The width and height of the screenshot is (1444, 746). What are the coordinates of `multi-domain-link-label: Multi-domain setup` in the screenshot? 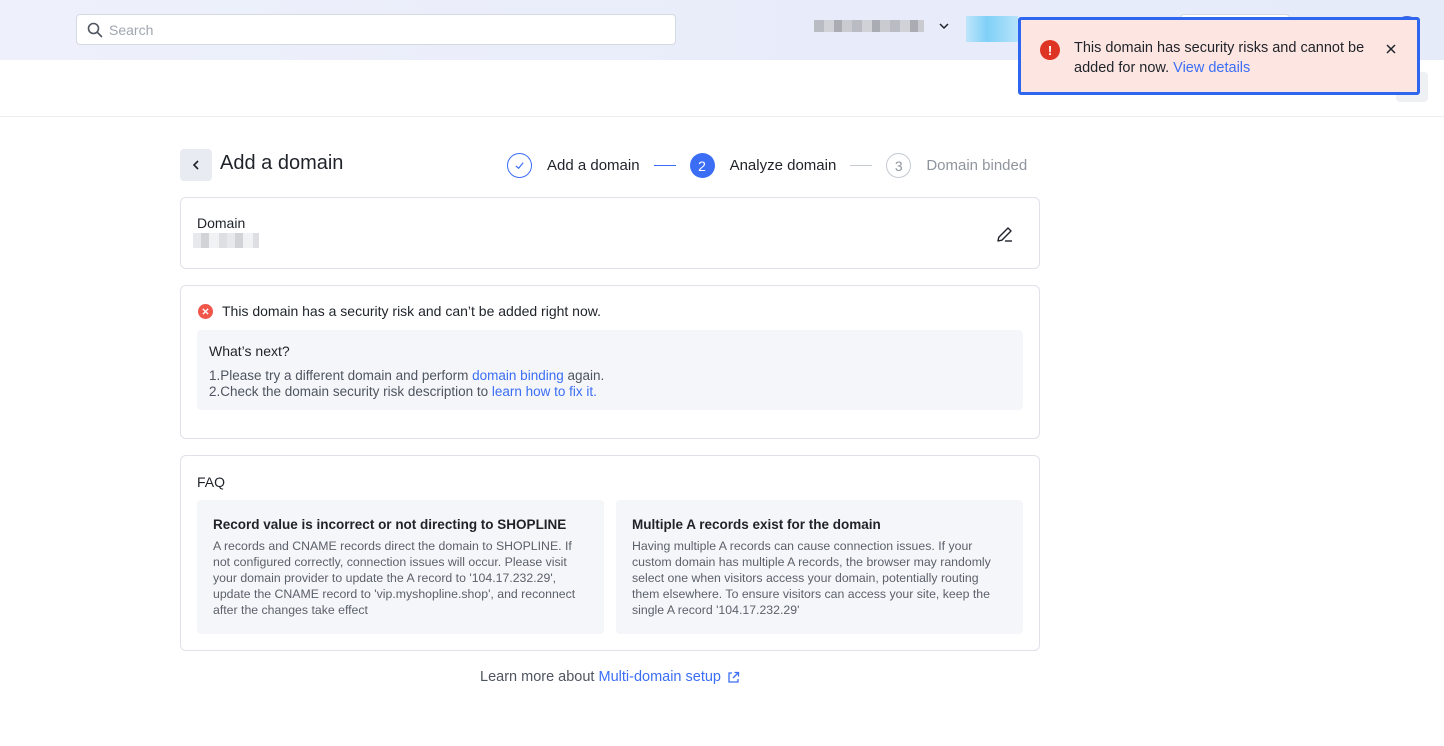 It's located at (660, 677).